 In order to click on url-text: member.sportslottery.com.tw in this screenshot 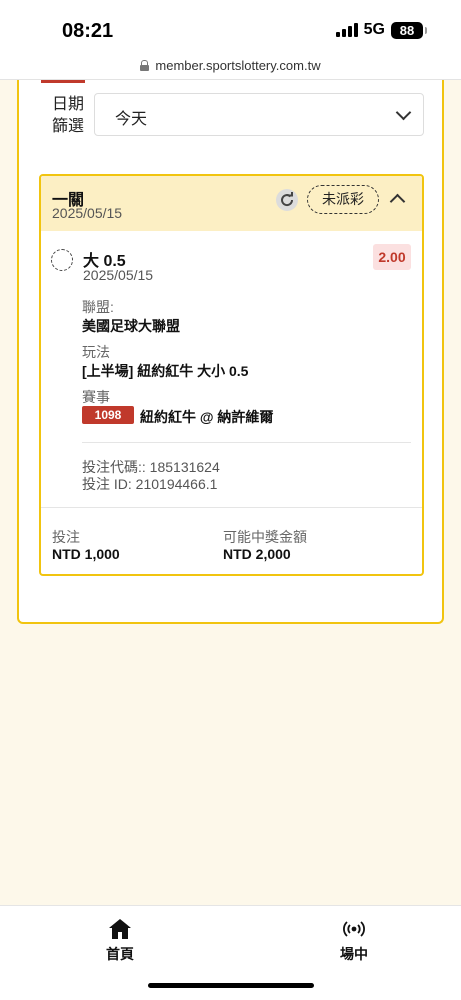, I will do `click(238, 65)`.